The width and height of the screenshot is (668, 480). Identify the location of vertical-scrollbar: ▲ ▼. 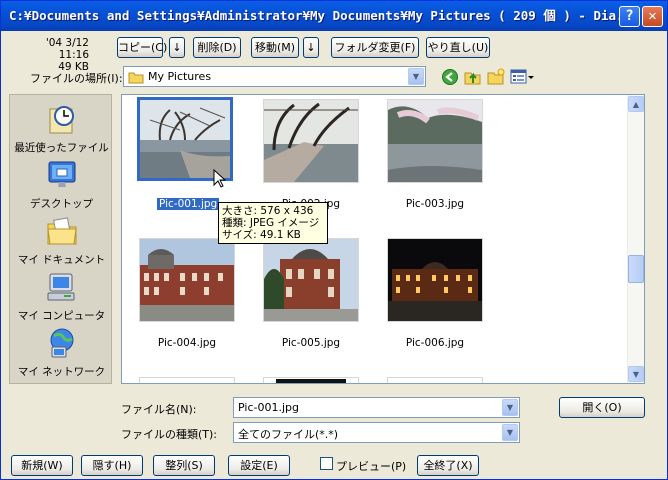
(635, 239).